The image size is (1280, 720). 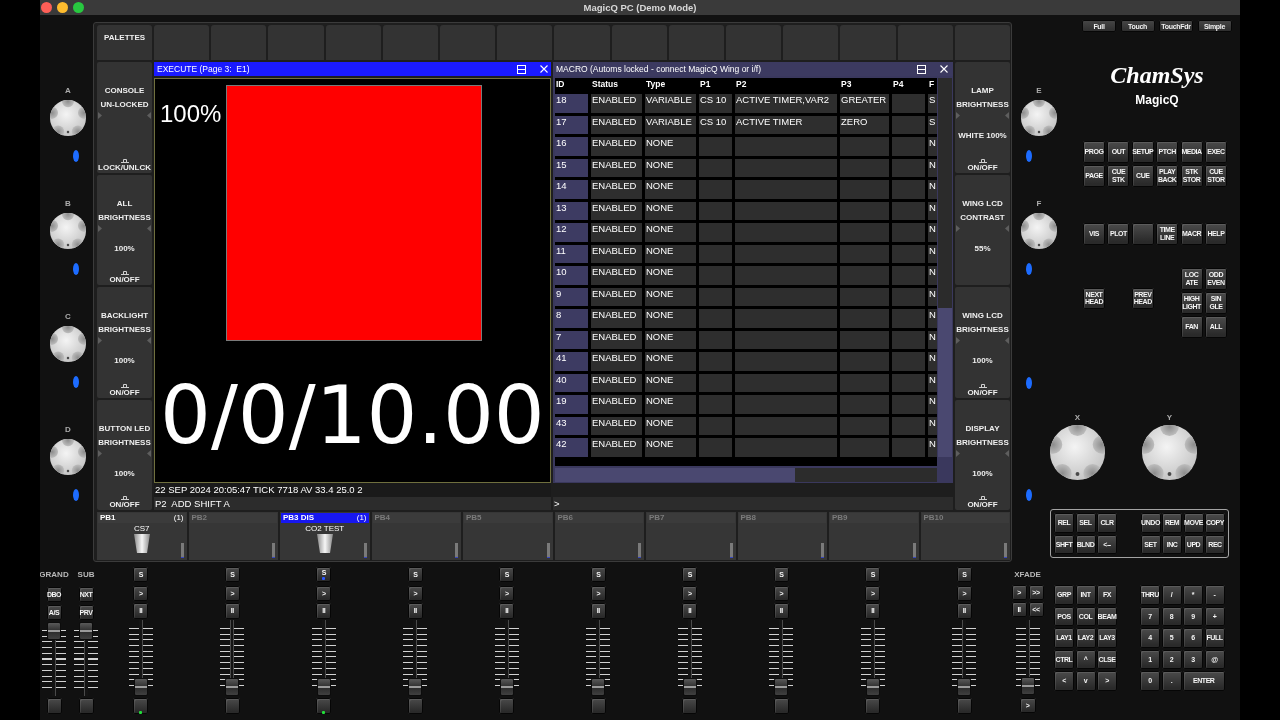 I want to click on column-header: P2, so click(x=741, y=84).